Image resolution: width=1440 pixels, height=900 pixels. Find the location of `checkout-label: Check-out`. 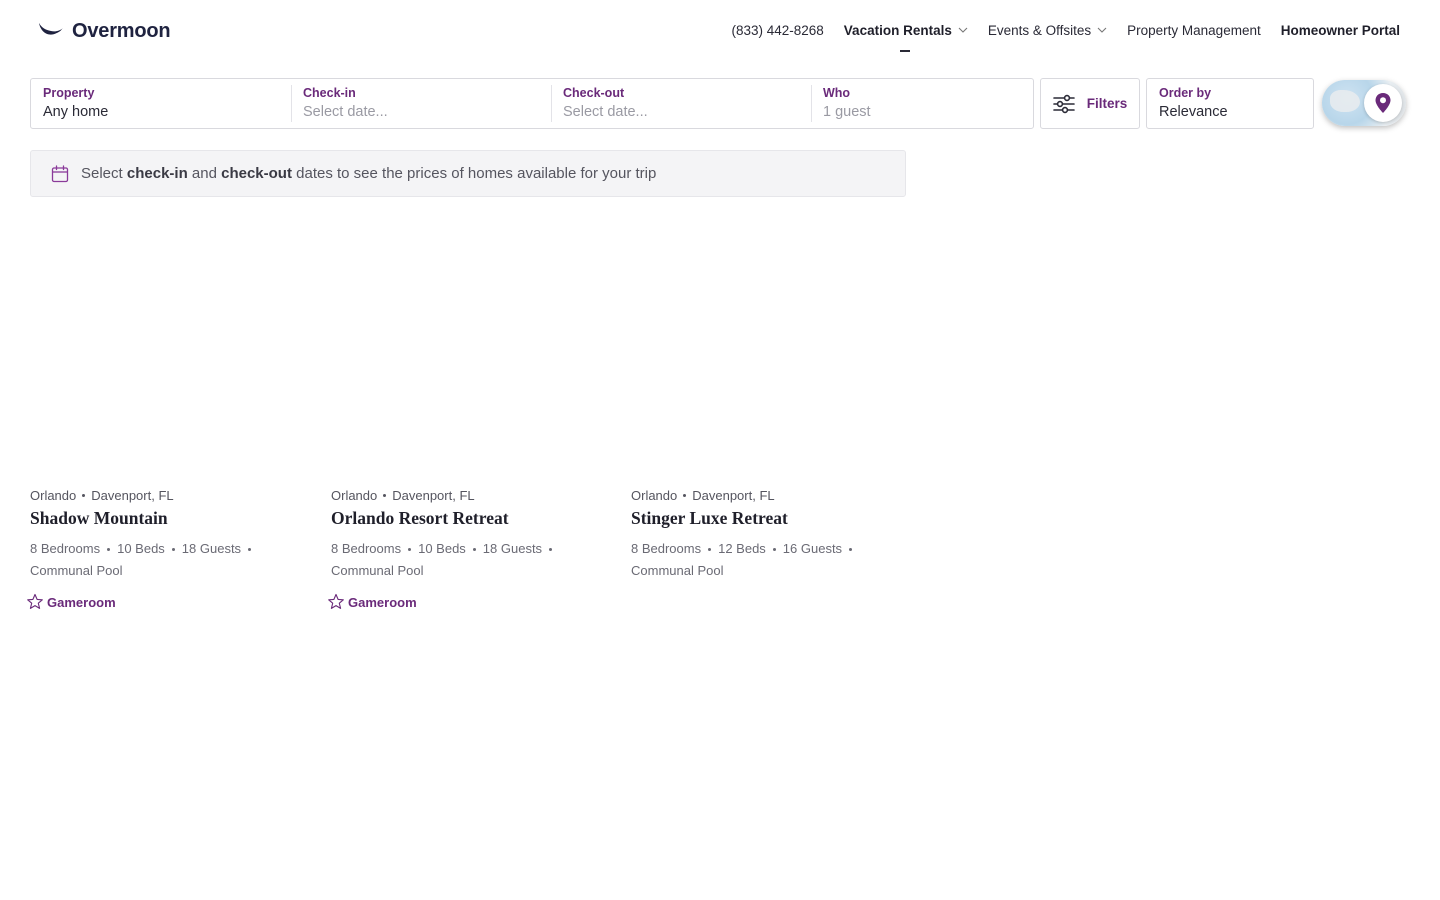

checkout-label: Check-out is located at coordinates (594, 93).